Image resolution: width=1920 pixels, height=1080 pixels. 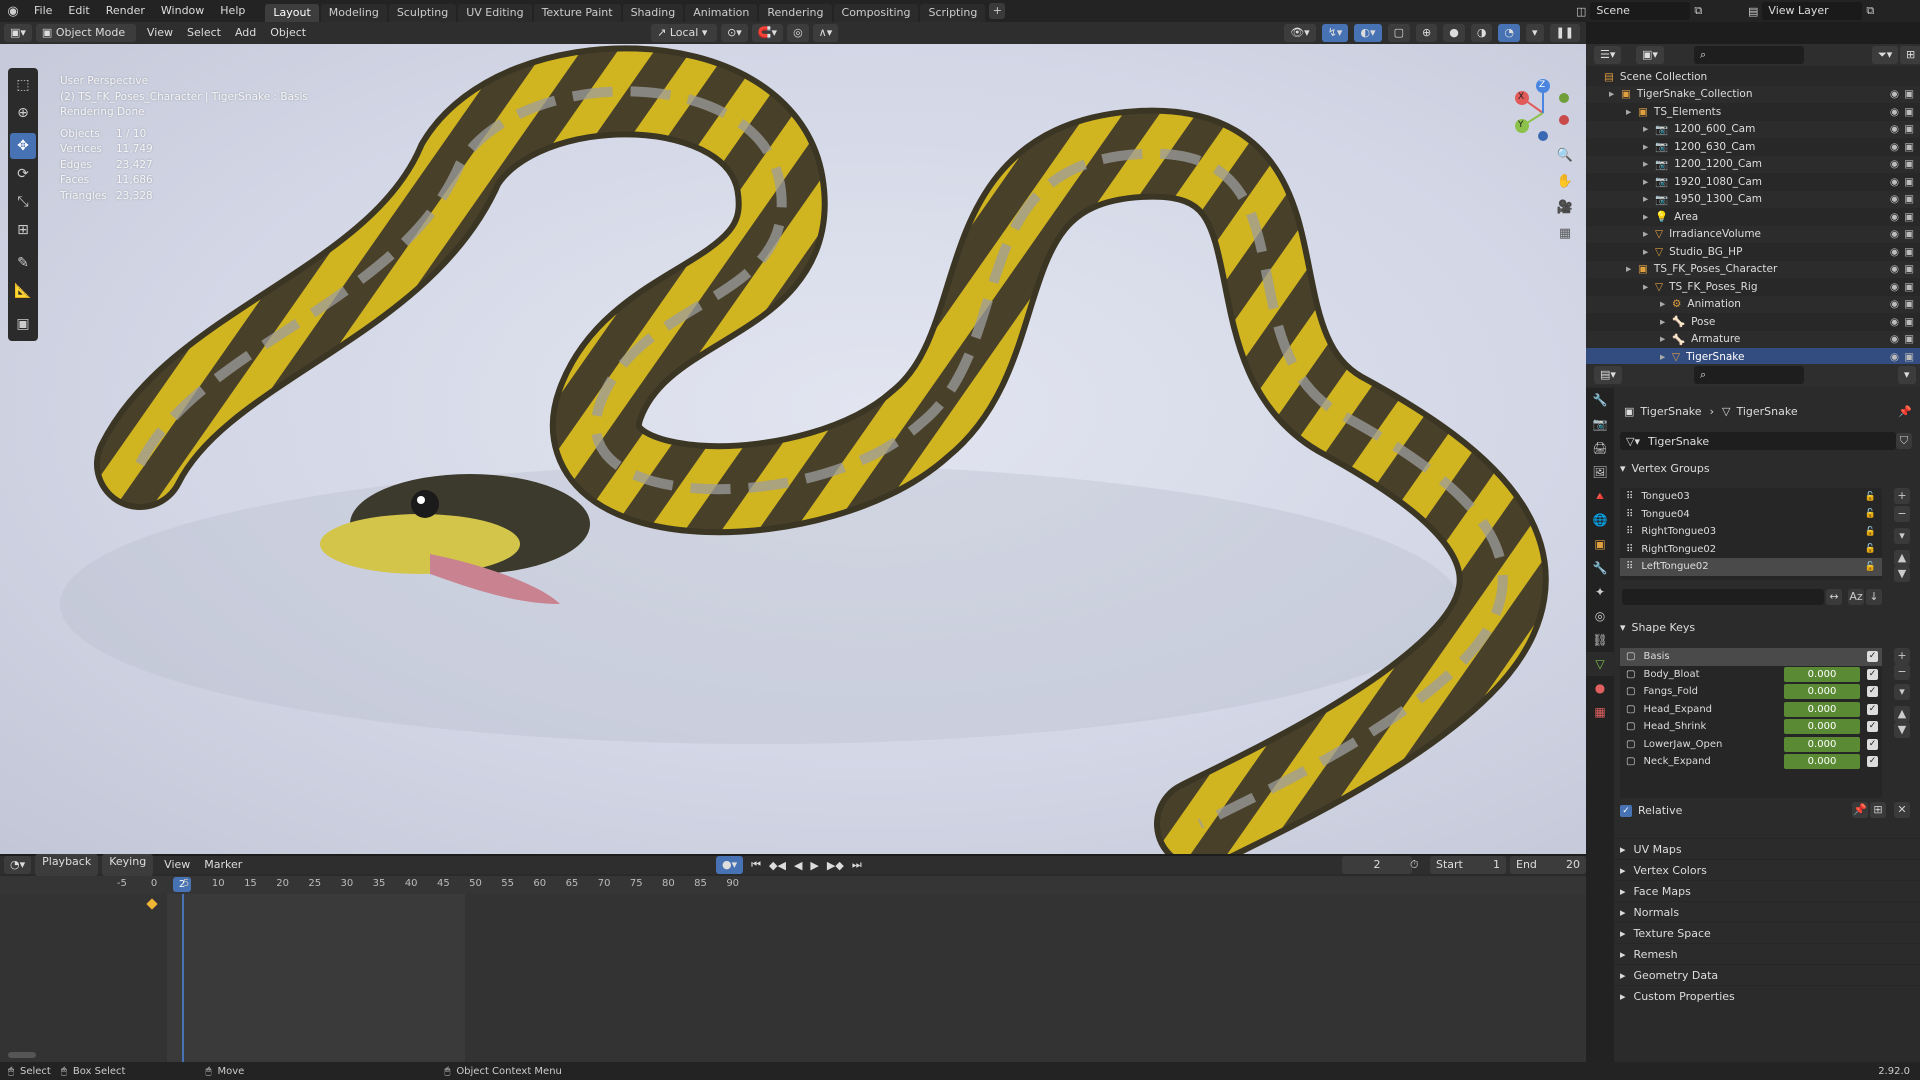 What do you see at coordinates (18, 865) in the screenshot?
I see `timeline-editor-type-button: ◔▾` at bounding box center [18, 865].